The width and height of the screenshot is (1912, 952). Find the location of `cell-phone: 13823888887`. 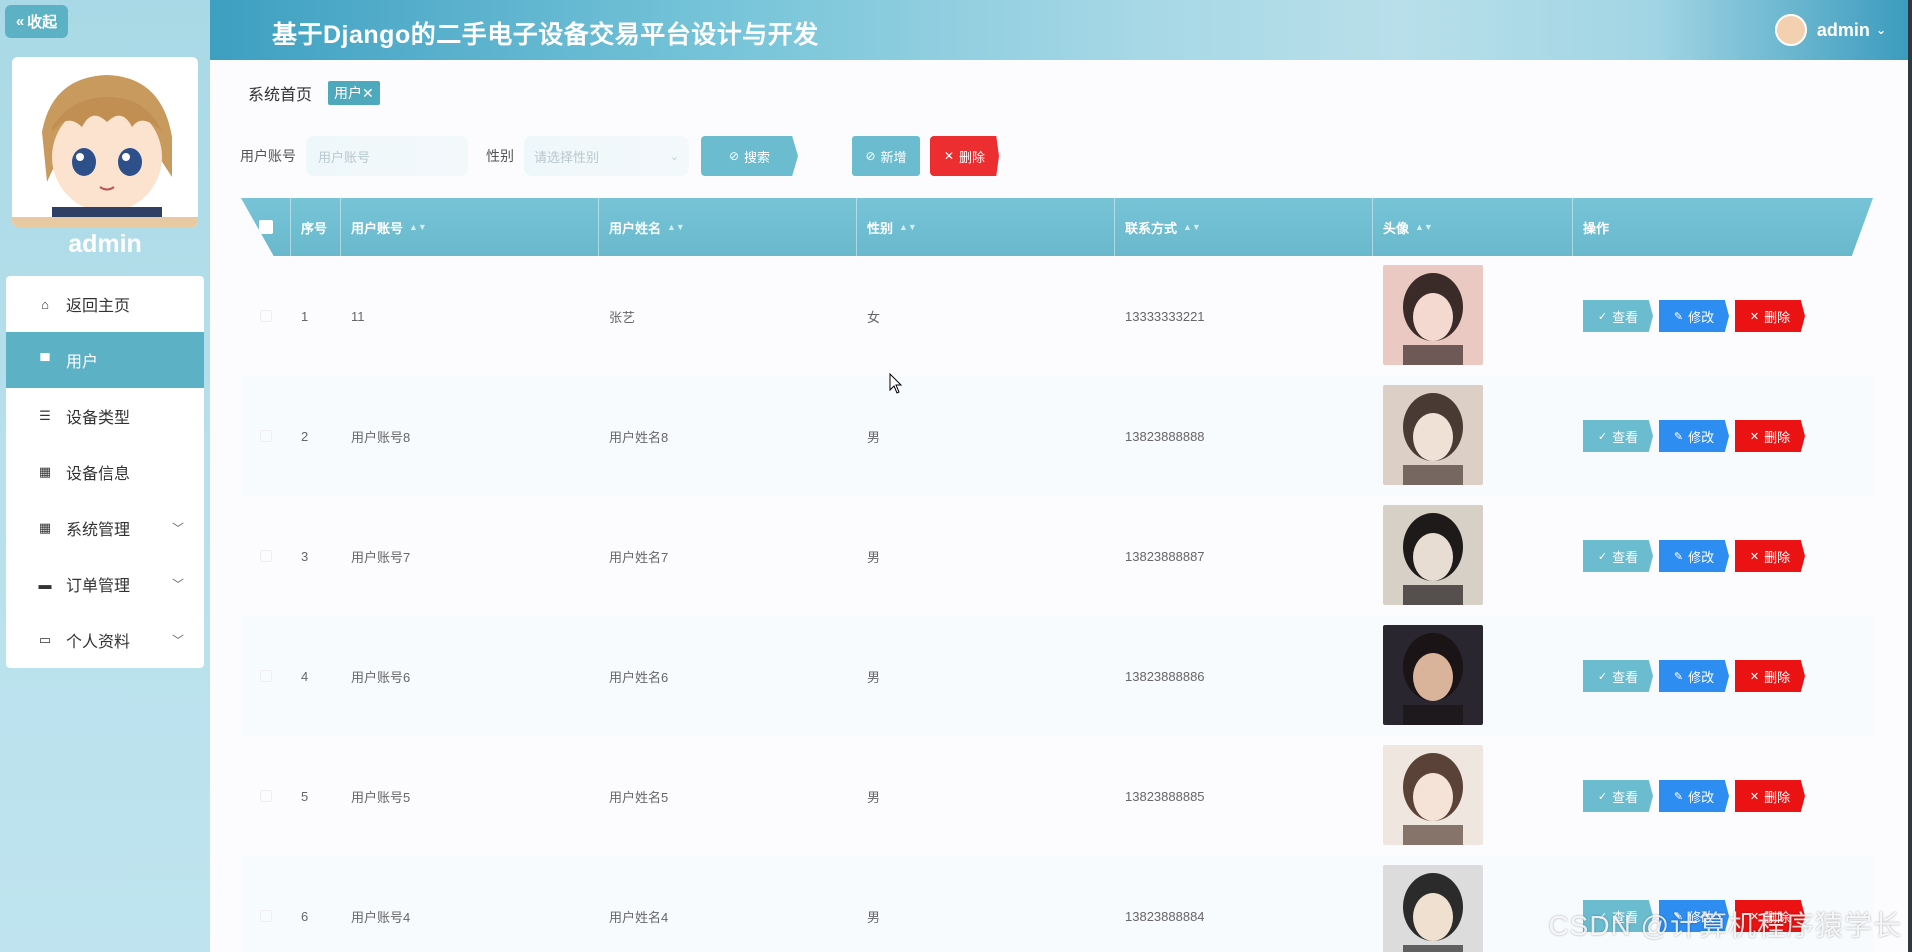

cell-phone: 13823888887 is located at coordinates (1165, 556).